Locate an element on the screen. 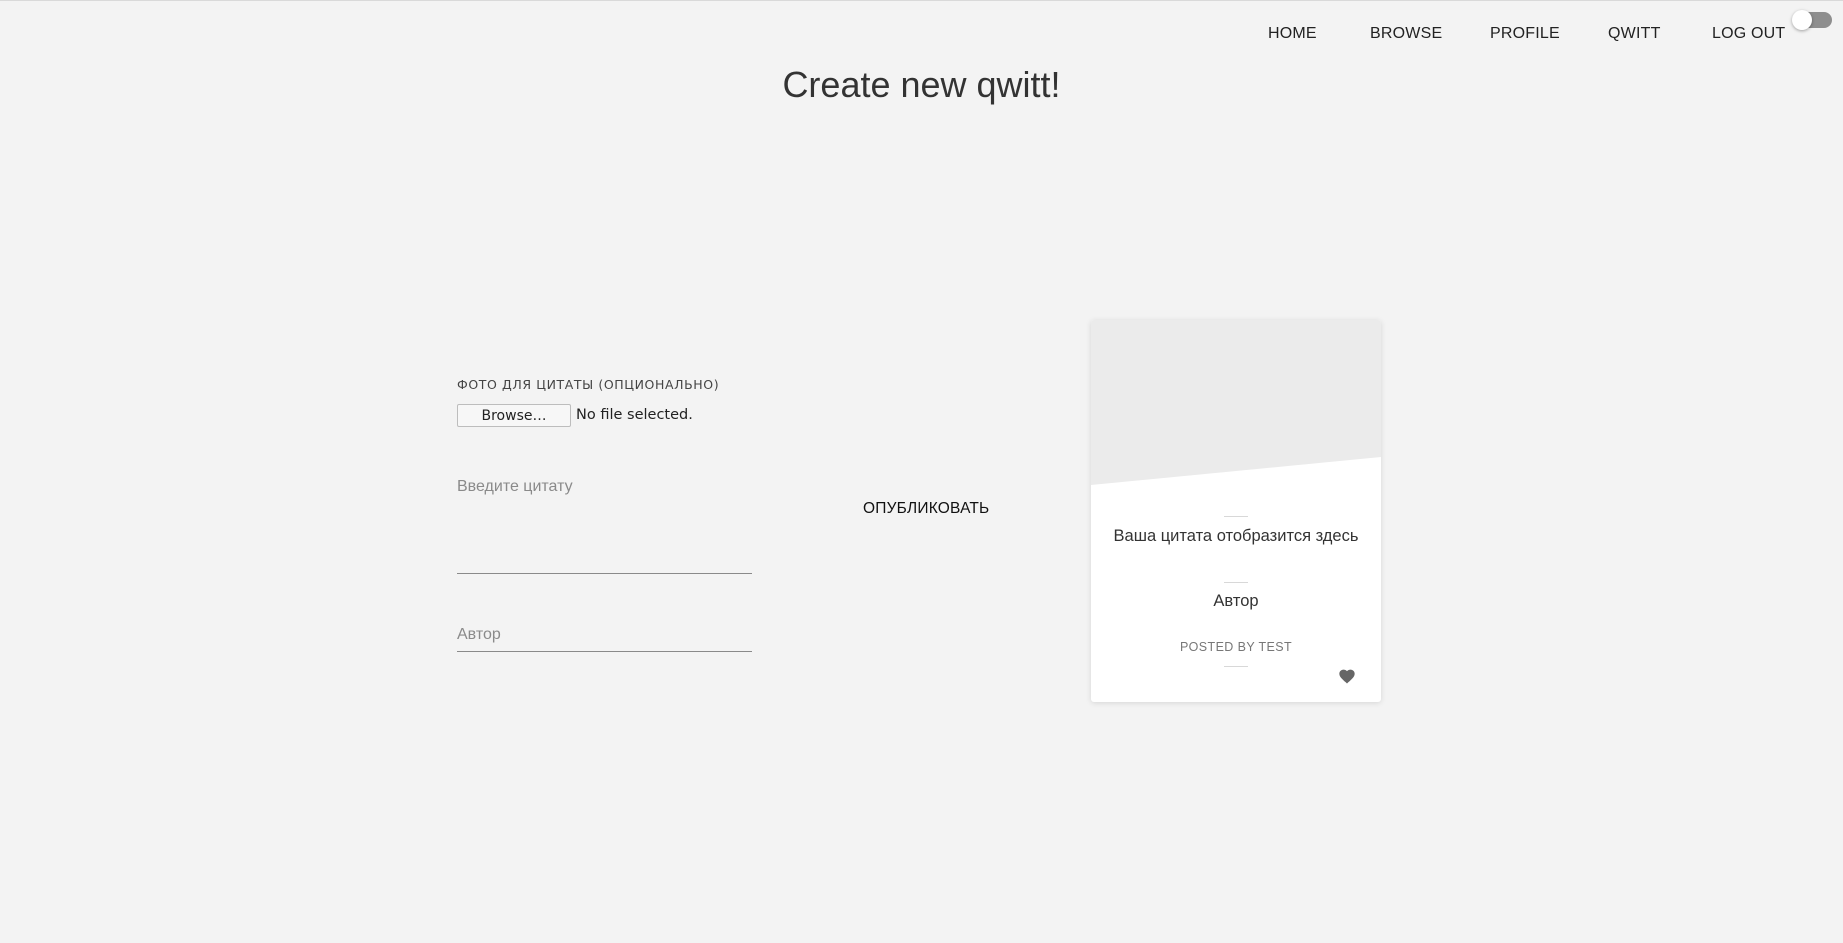  page-title: Create new qwitt! is located at coordinates (921, 84).